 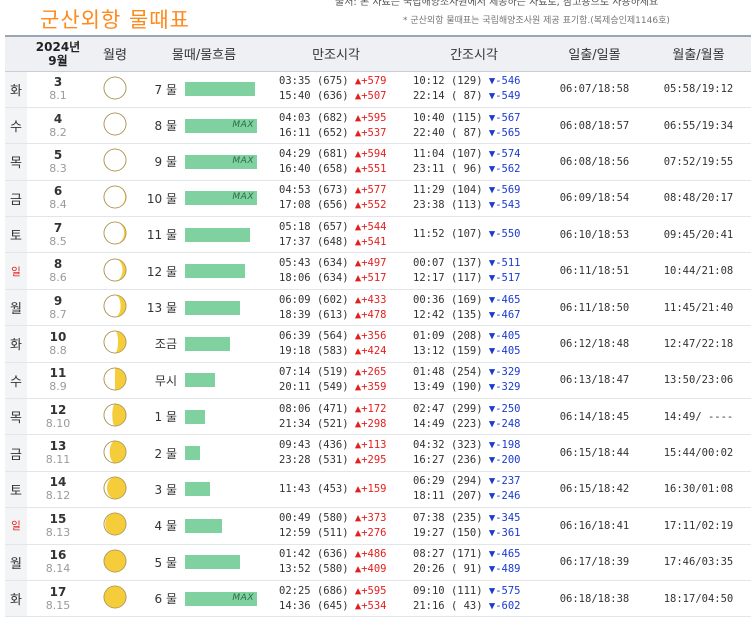 What do you see at coordinates (342, 445) in the screenshot?
I see `high-tide-entry: 09:43 (436) ▲+113` at bounding box center [342, 445].